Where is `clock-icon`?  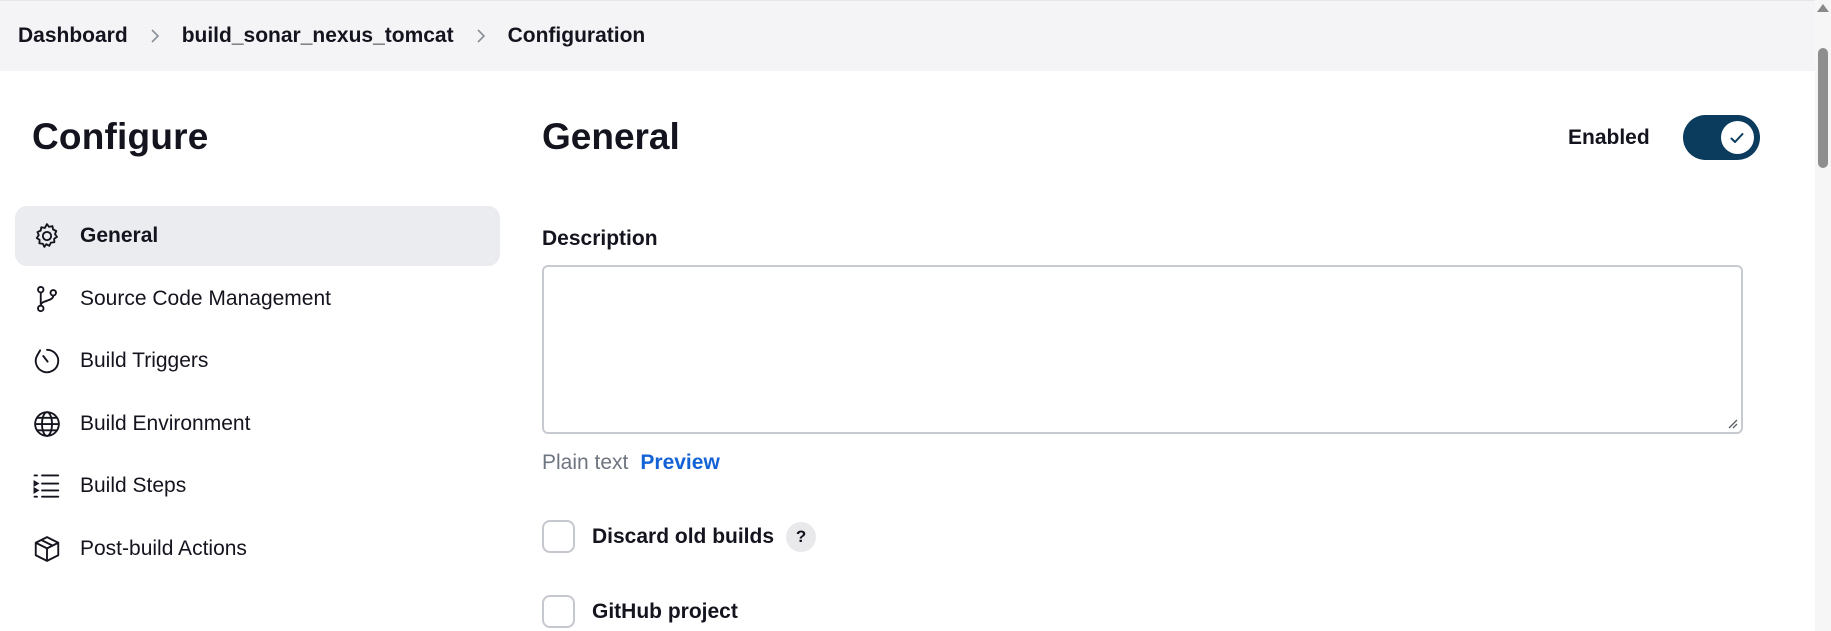 clock-icon is located at coordinates (47, 361).